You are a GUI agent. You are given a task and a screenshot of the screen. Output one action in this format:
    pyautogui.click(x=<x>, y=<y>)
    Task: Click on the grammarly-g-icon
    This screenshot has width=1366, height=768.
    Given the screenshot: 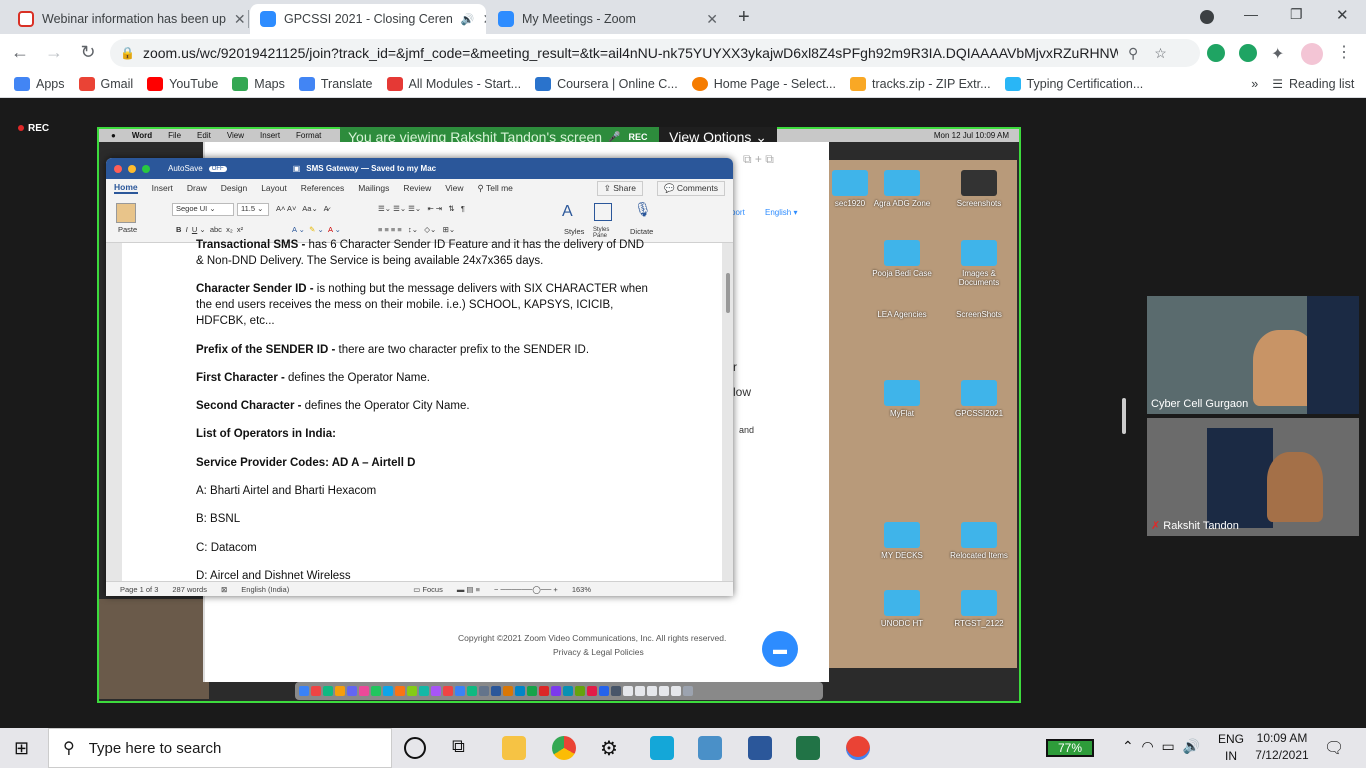 What is the action you would take?
    pyautogui.click(x=1248, y=53)
    